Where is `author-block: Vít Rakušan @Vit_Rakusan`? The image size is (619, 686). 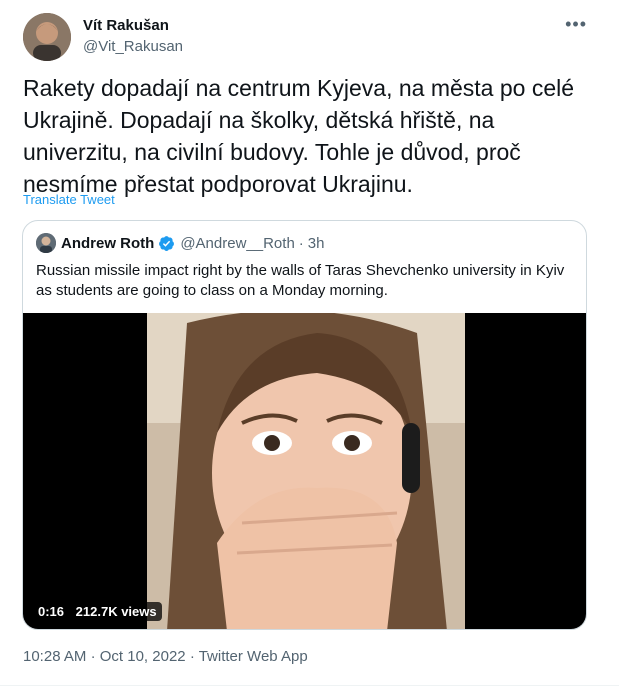
author-block: Vít Rakušan @Vit_Rakusan is located at coordinates (133, 36).